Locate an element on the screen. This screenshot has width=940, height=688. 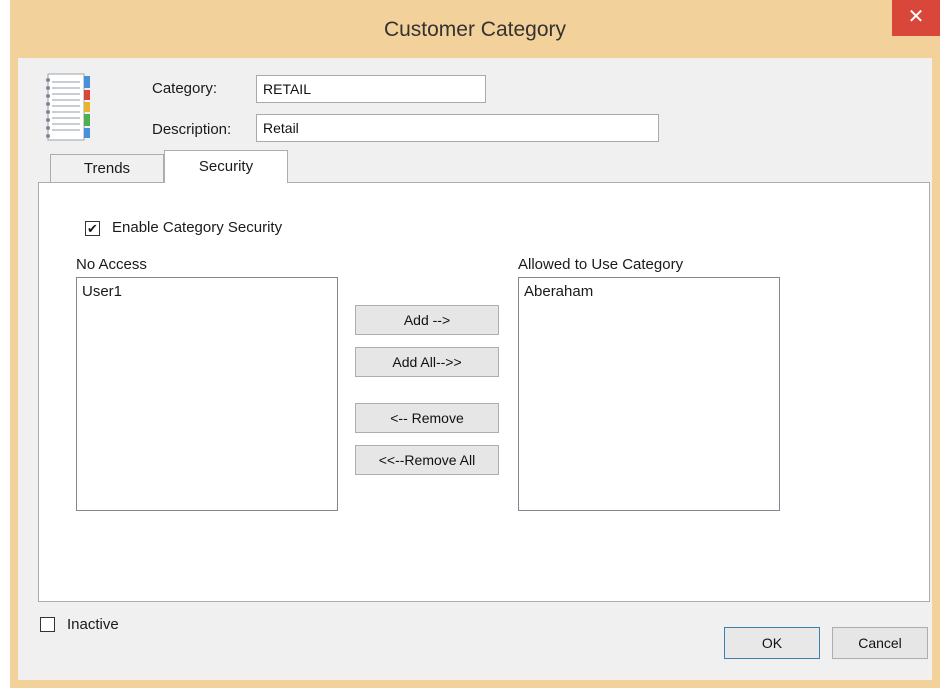
allowed-label: Allowed to Use Category is located at coordinates (601, 264).